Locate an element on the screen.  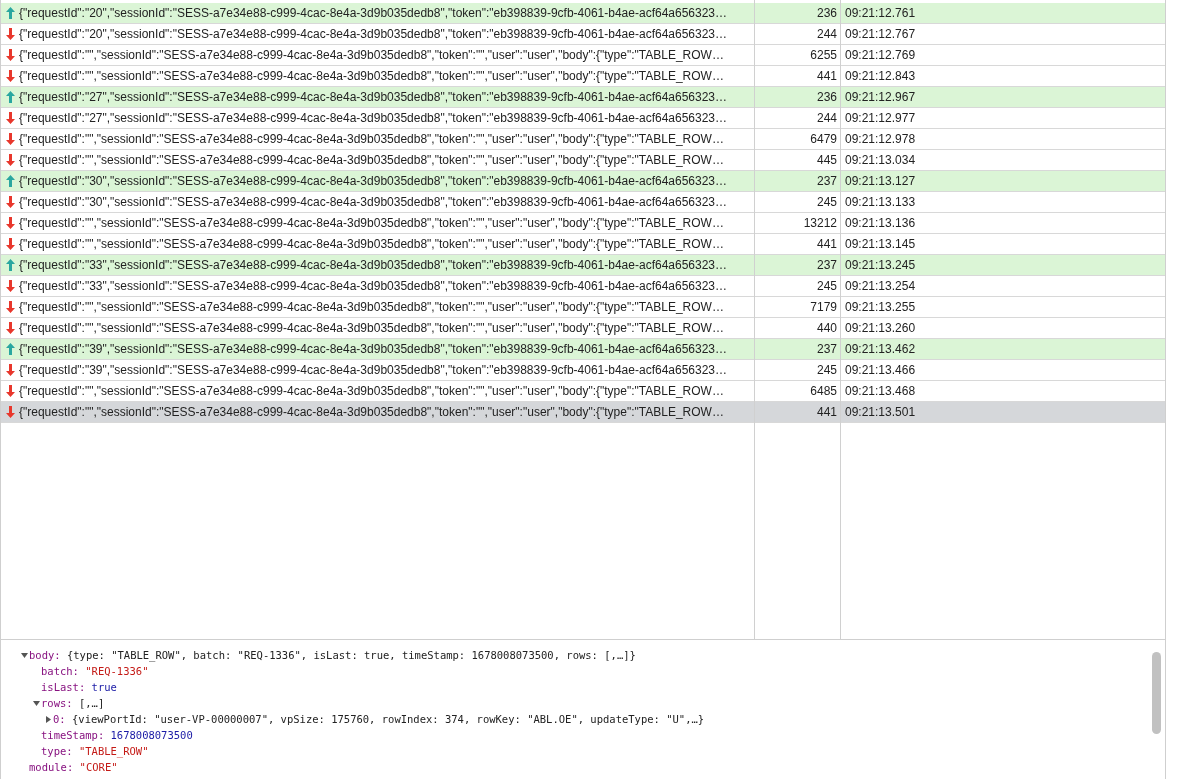
time-cell: 09:21:12.761 is located at coordinates (1003, 13).